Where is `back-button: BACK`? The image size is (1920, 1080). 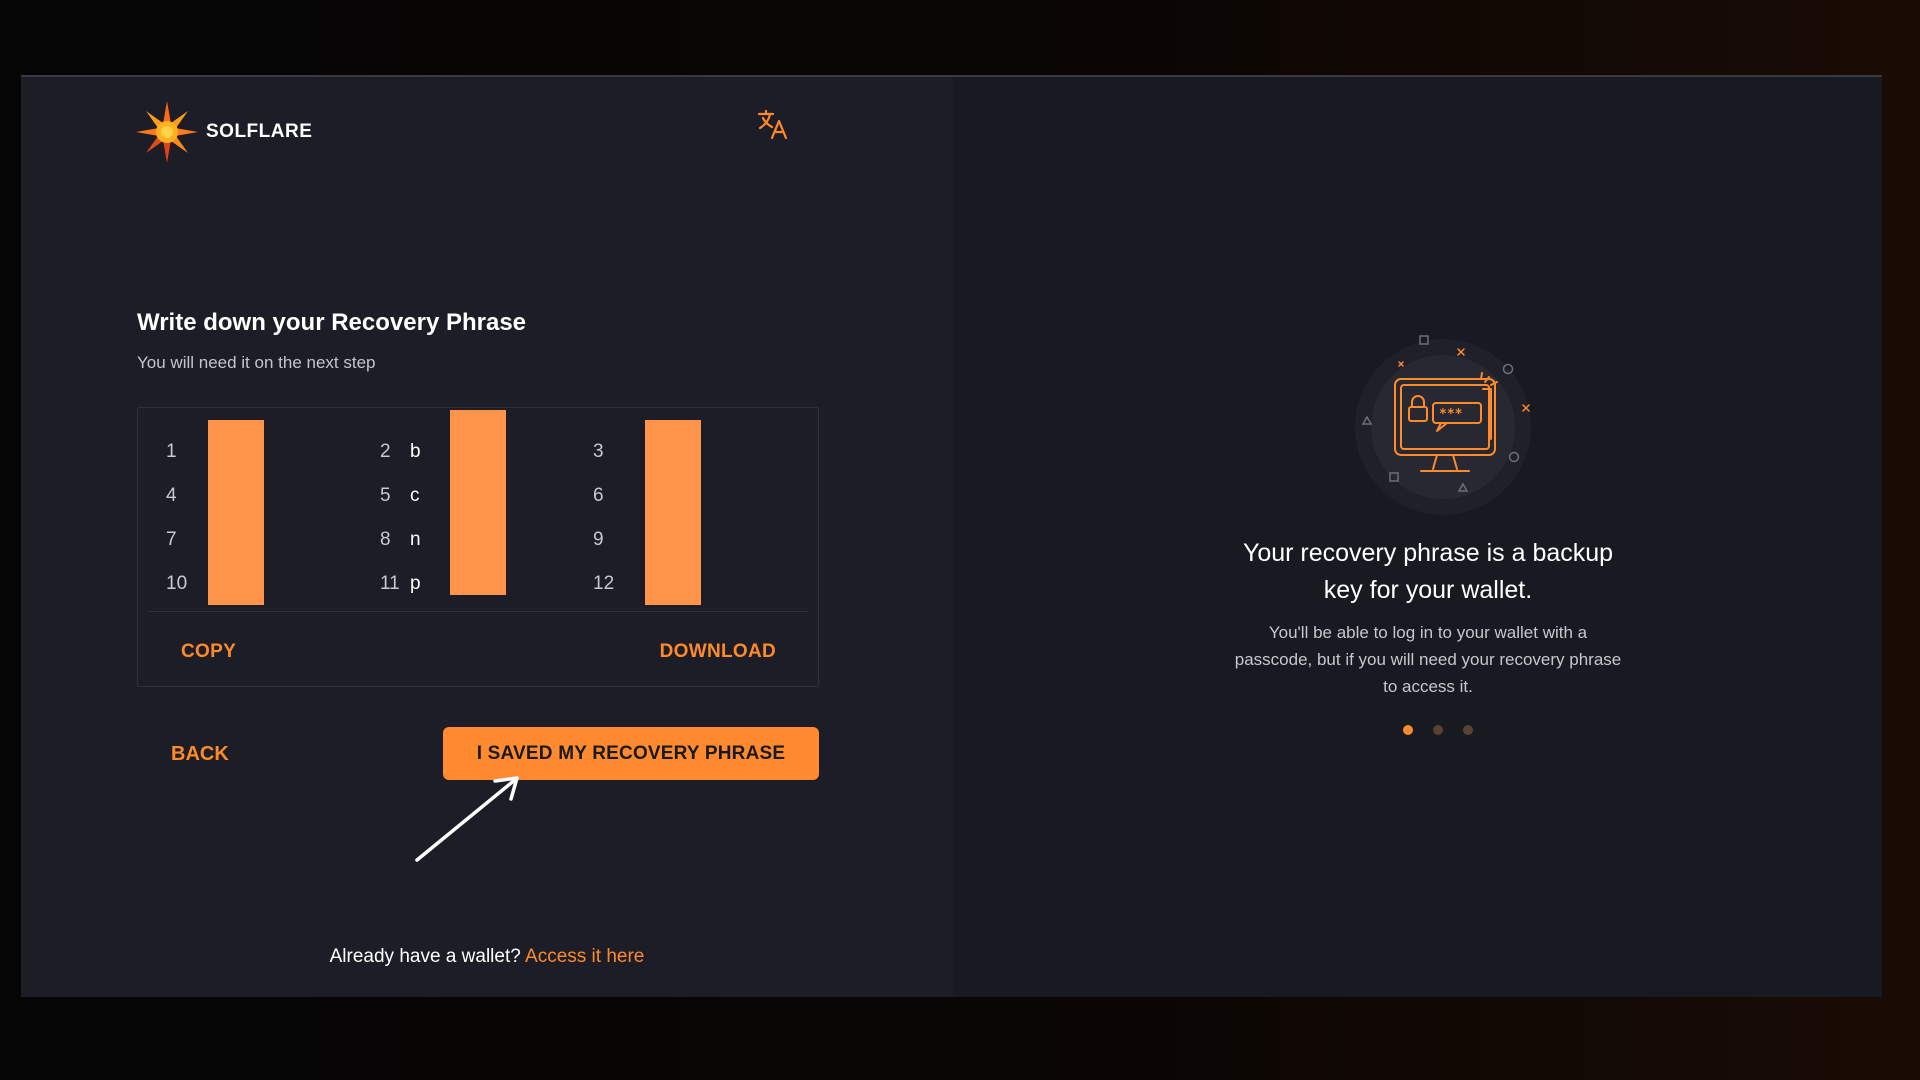 back-button: BACK is located at coordinates (200, 754).